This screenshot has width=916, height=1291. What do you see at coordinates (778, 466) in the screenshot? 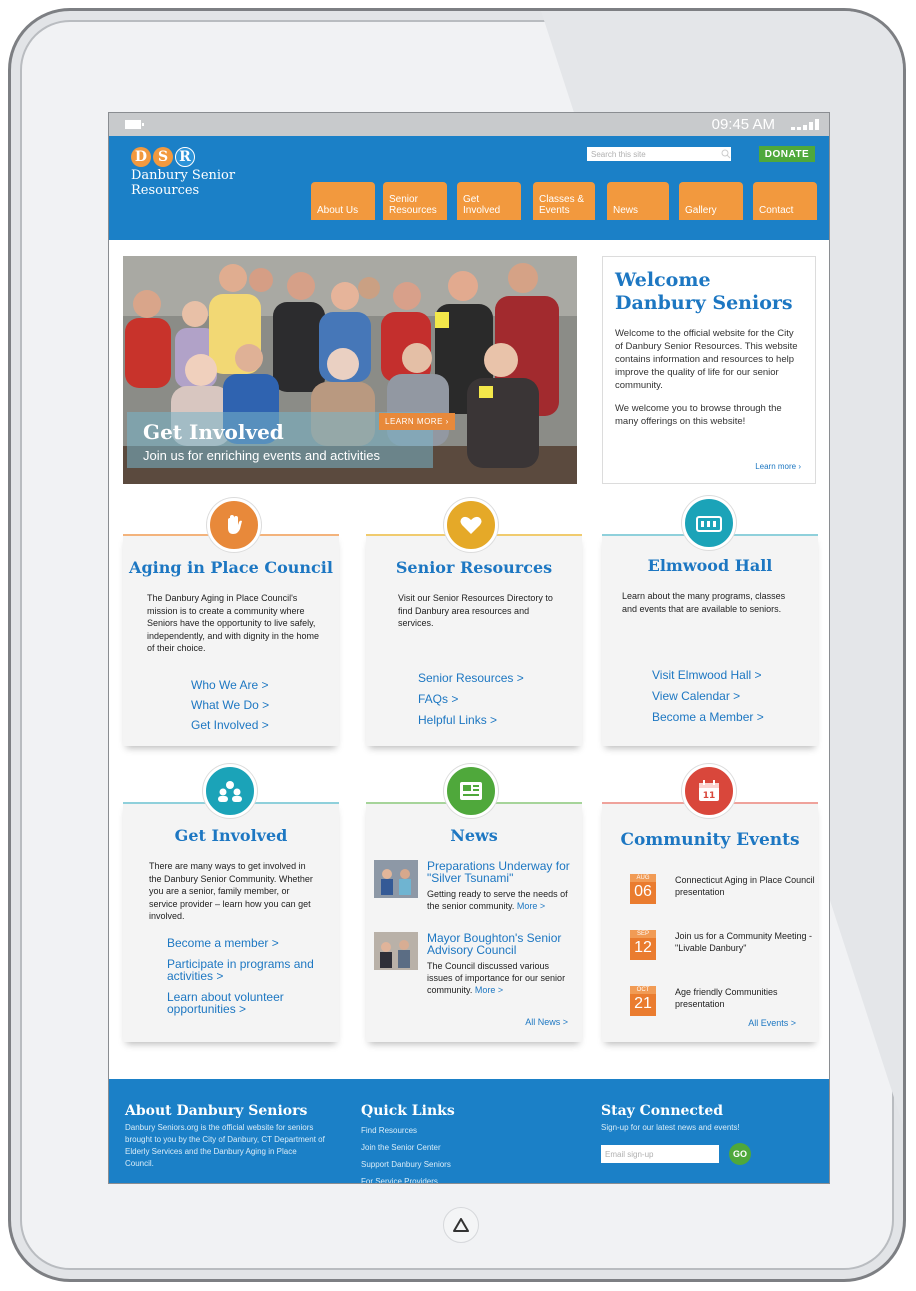
I see `welcome-learn-more-link: Learn more ›` at bounding box center [778, 466].